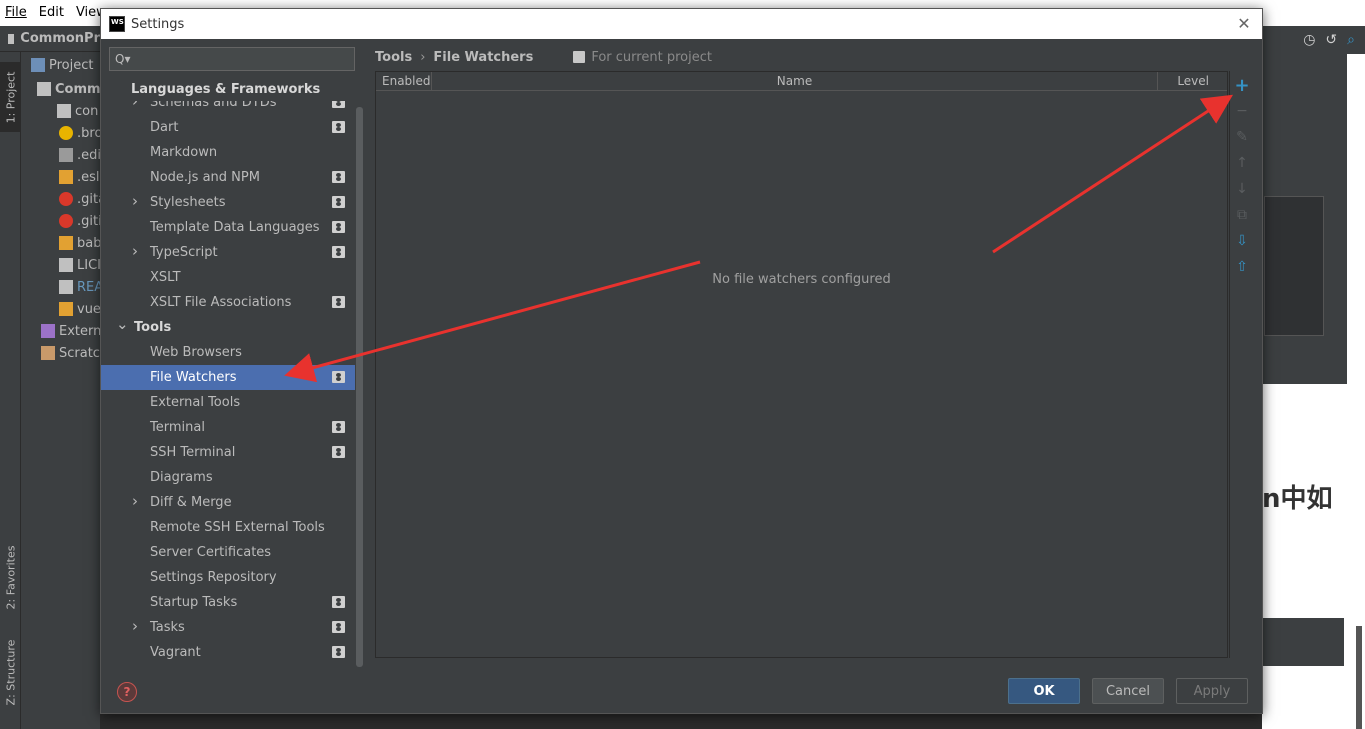 The width and height of the screenshot is (1365, 729). I want to click on project-tree-item: con, so click(60, 111).